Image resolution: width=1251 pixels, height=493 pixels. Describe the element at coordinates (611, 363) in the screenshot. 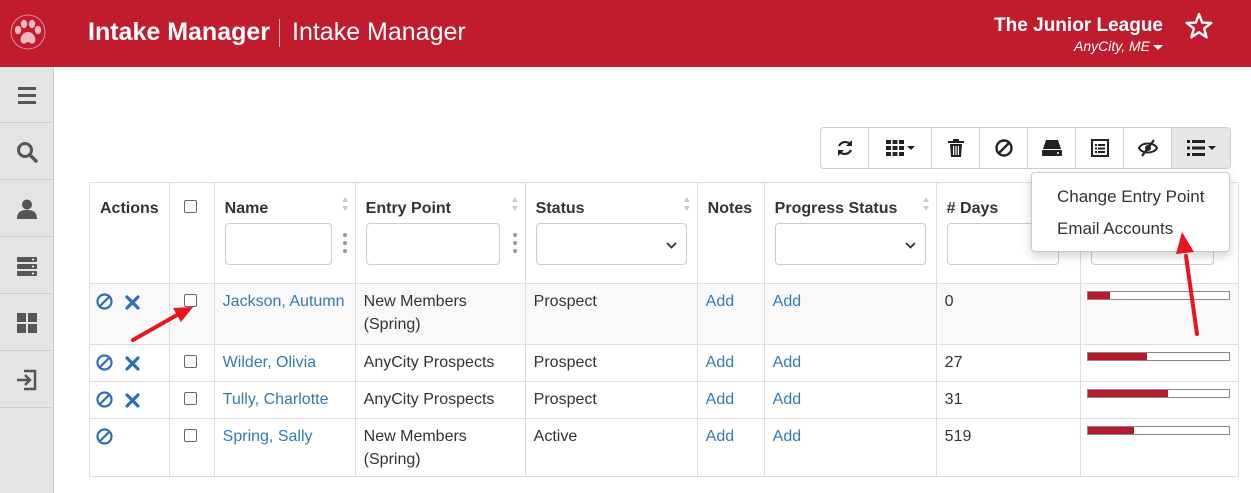

I see `row-status: Prospect` at that location.